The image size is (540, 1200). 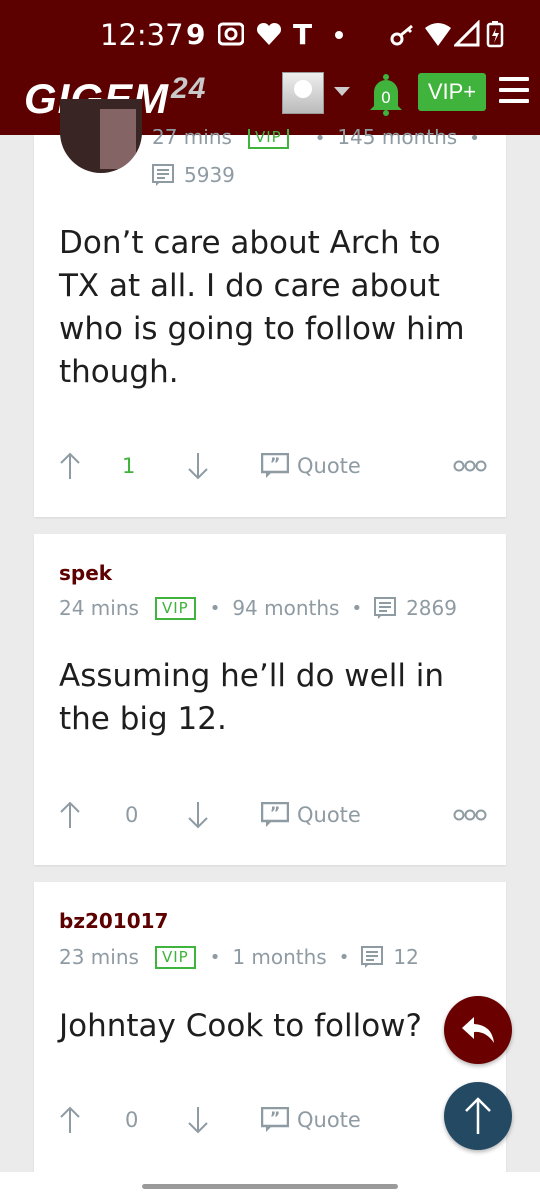 I want to click on signal-icon, so click(x=467, y=33).